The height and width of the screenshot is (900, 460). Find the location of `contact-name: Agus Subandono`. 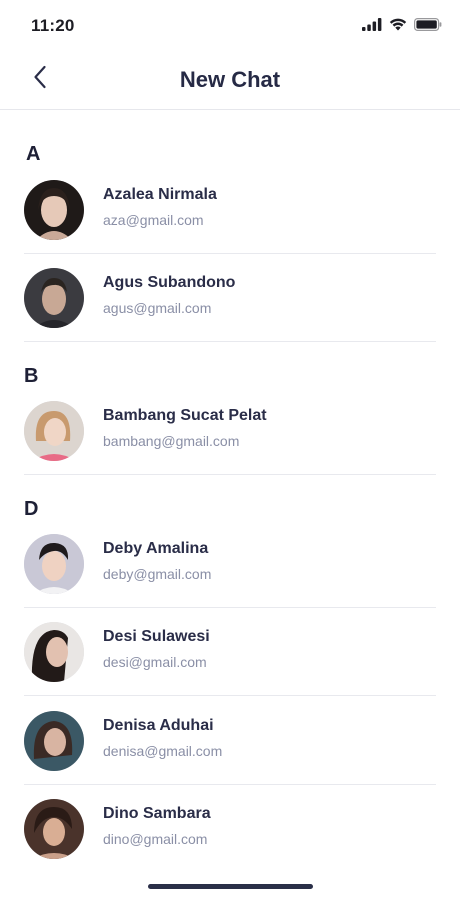

contact-name: Agus Subandono is located at coordinates (169, 282).